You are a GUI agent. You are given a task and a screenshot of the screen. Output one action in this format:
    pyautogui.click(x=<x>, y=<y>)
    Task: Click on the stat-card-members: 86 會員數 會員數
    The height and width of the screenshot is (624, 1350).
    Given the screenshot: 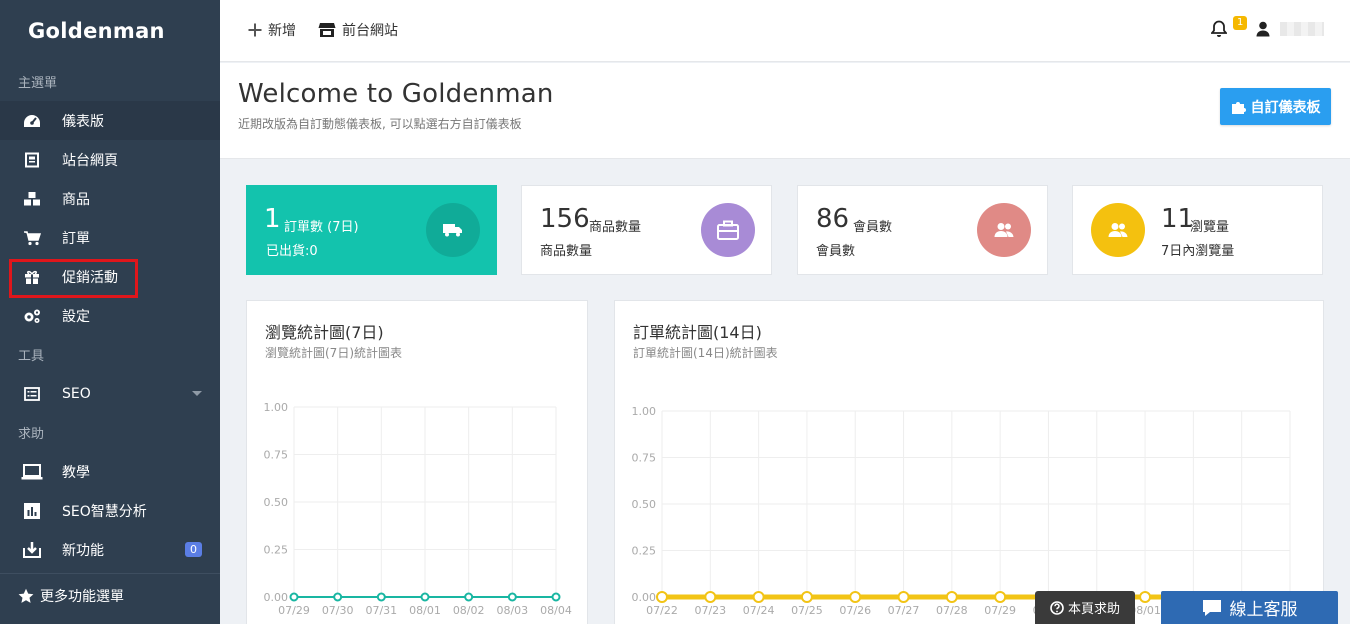 What is the action you would take?
    pyautogui.click(x=922, y=230)
    